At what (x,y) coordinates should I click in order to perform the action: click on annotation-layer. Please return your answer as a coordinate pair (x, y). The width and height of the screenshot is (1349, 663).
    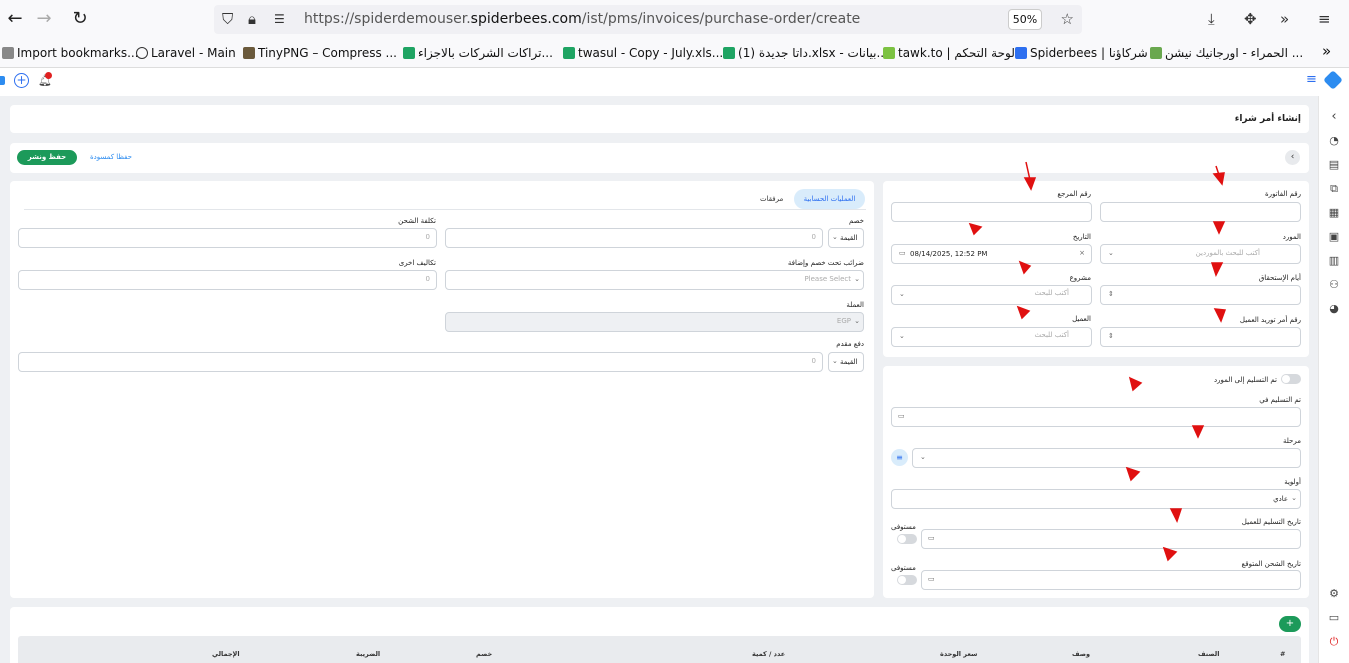
    Looking at the image, I should click on (1097, 361).